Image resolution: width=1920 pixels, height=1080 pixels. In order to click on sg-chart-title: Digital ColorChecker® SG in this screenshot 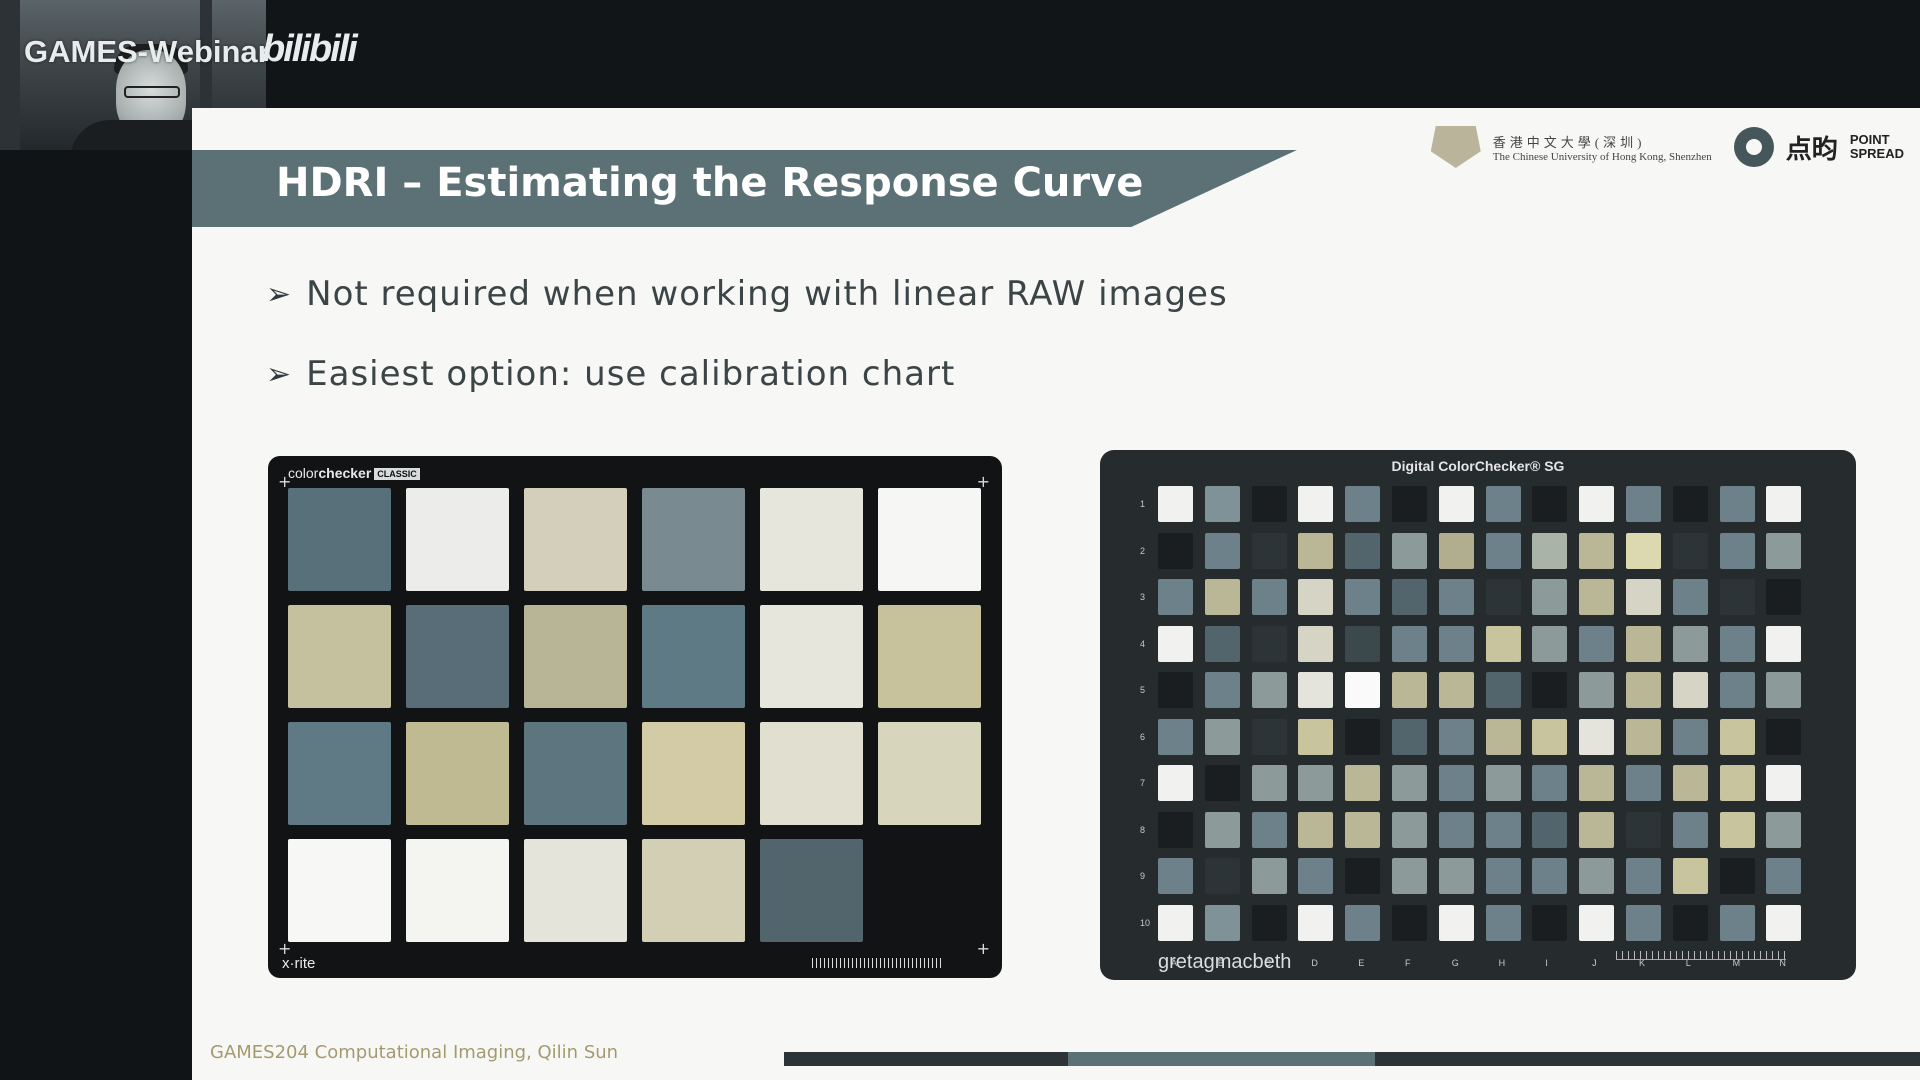, I will do `click(1478, 466)`.